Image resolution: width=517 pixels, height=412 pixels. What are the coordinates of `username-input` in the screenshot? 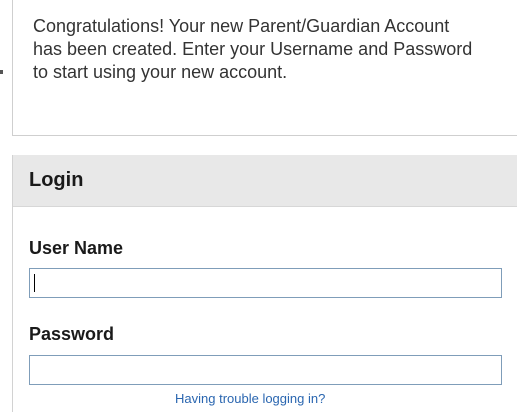 It's located at (265, 283).